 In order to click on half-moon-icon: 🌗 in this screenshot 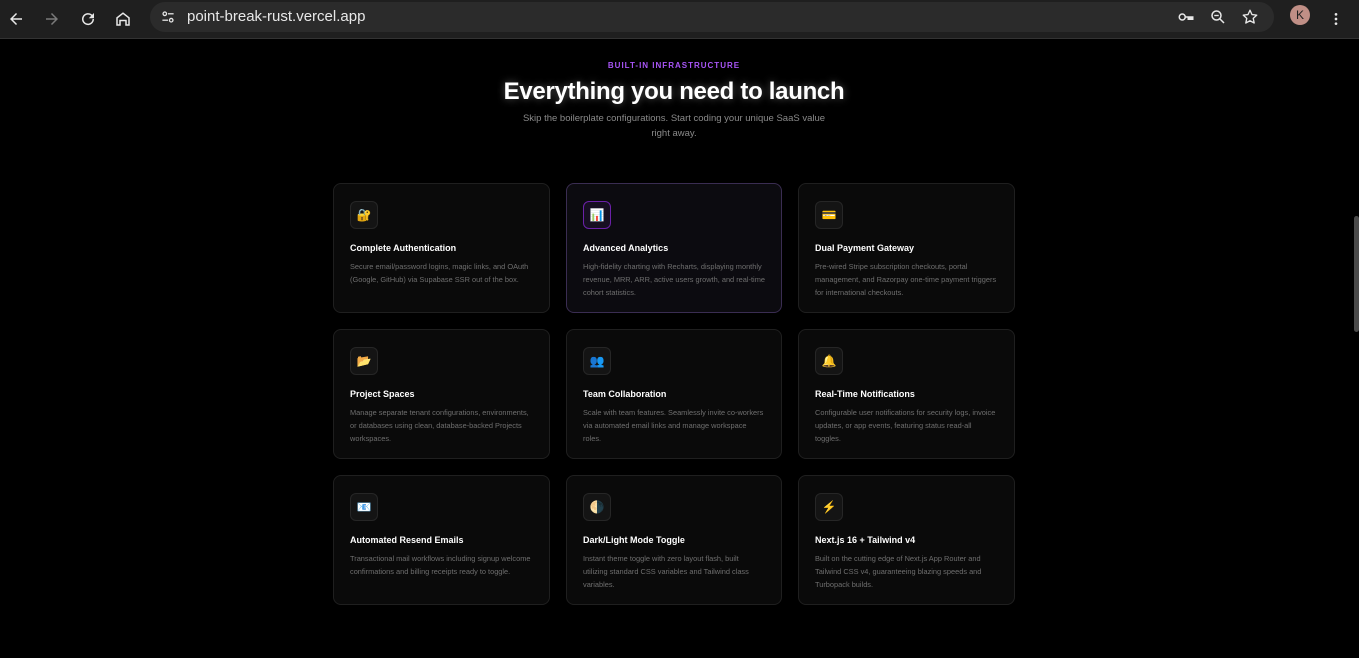, I will do `click(597, 507)`.